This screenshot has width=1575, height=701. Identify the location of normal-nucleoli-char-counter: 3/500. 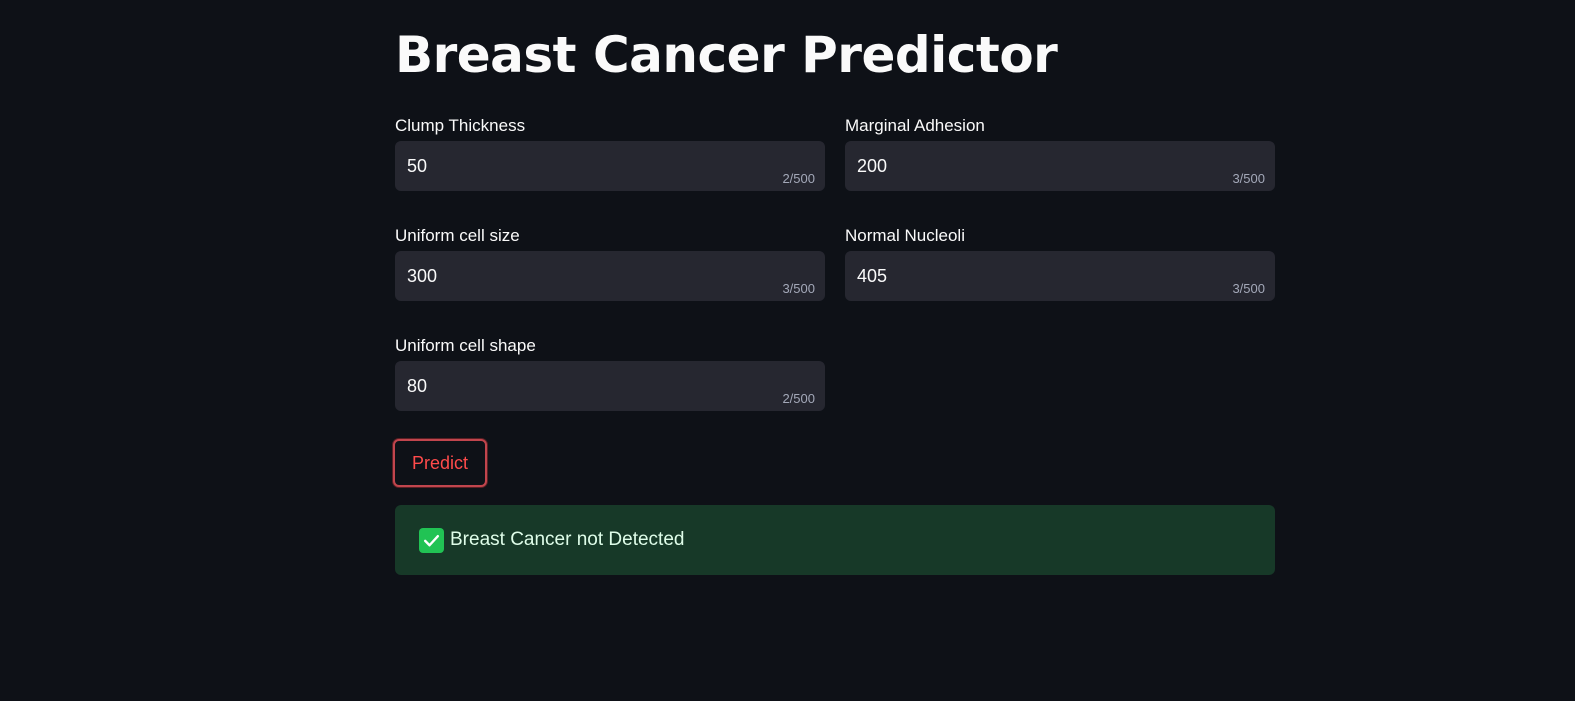
(1248, 288).